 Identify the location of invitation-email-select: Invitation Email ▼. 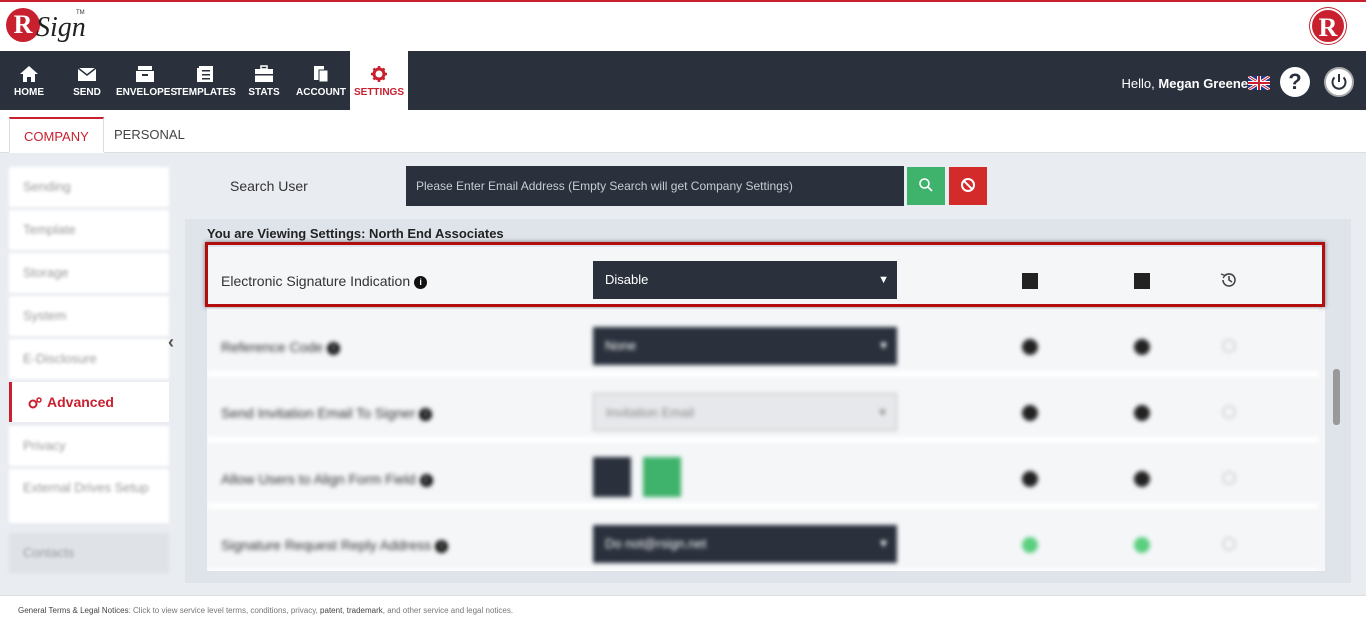
(745, 412).